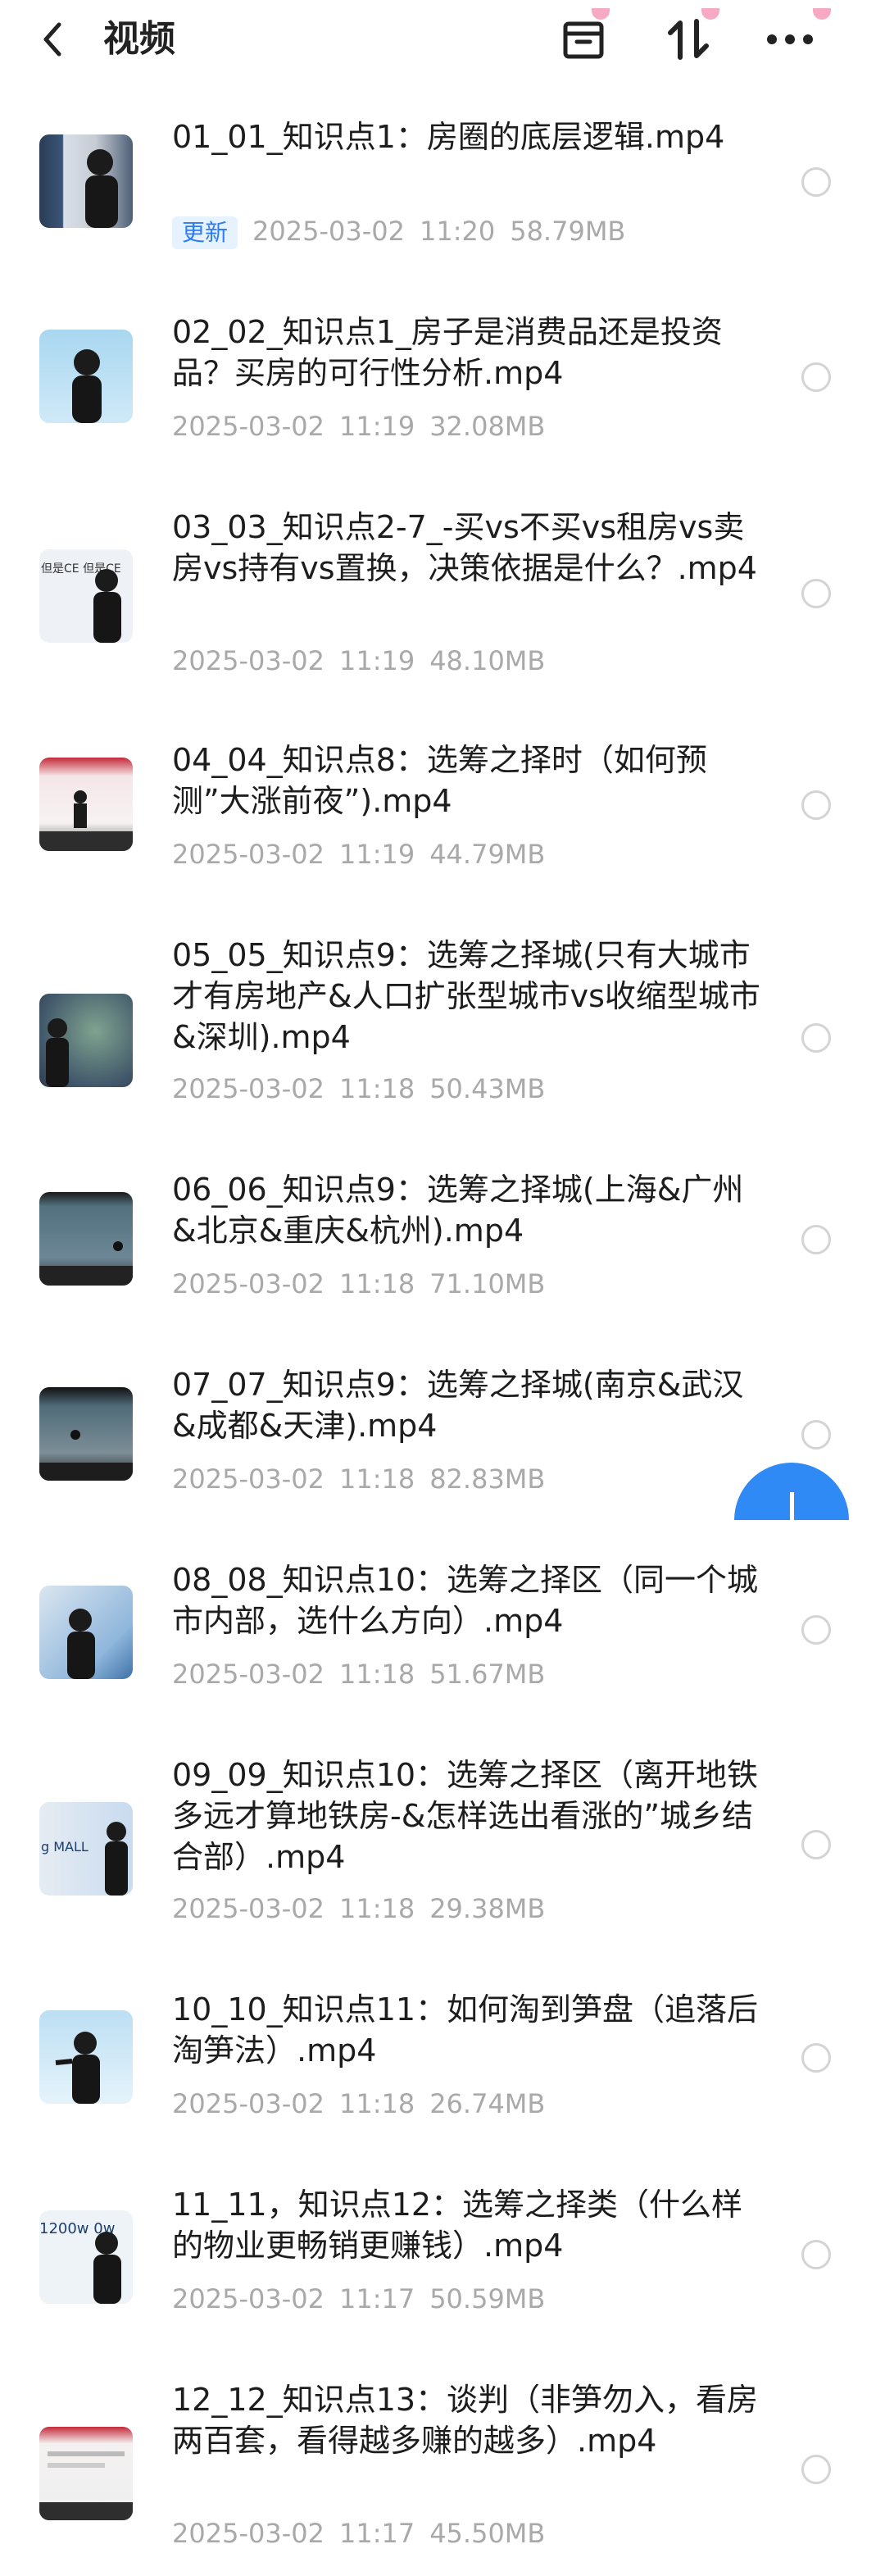 This screenshot has width=885, height=2576. Describe the element at coordinates (439, 780) in the screenshot. I see `video-title: 04_04_知识点8：选筹之择时（如何预测”大涨前夜”).mp4` at that location.